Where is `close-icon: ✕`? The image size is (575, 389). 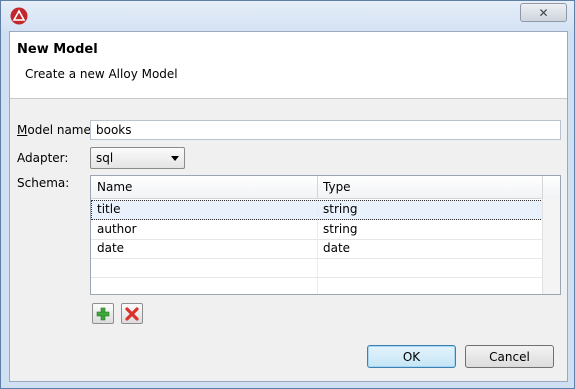 close-icon: ✕ is located at coordinates (543, 12).